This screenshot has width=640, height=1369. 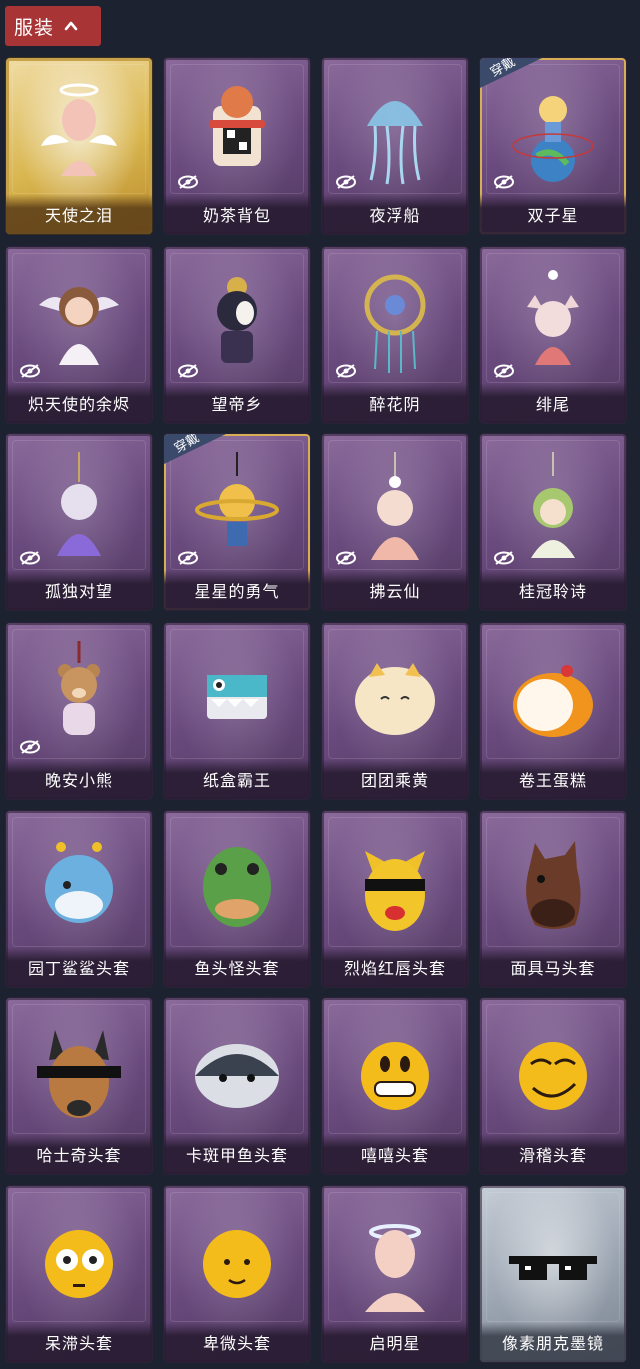 I want to click on costume-card: 纸盒霸王, so click(x=237, y=711).